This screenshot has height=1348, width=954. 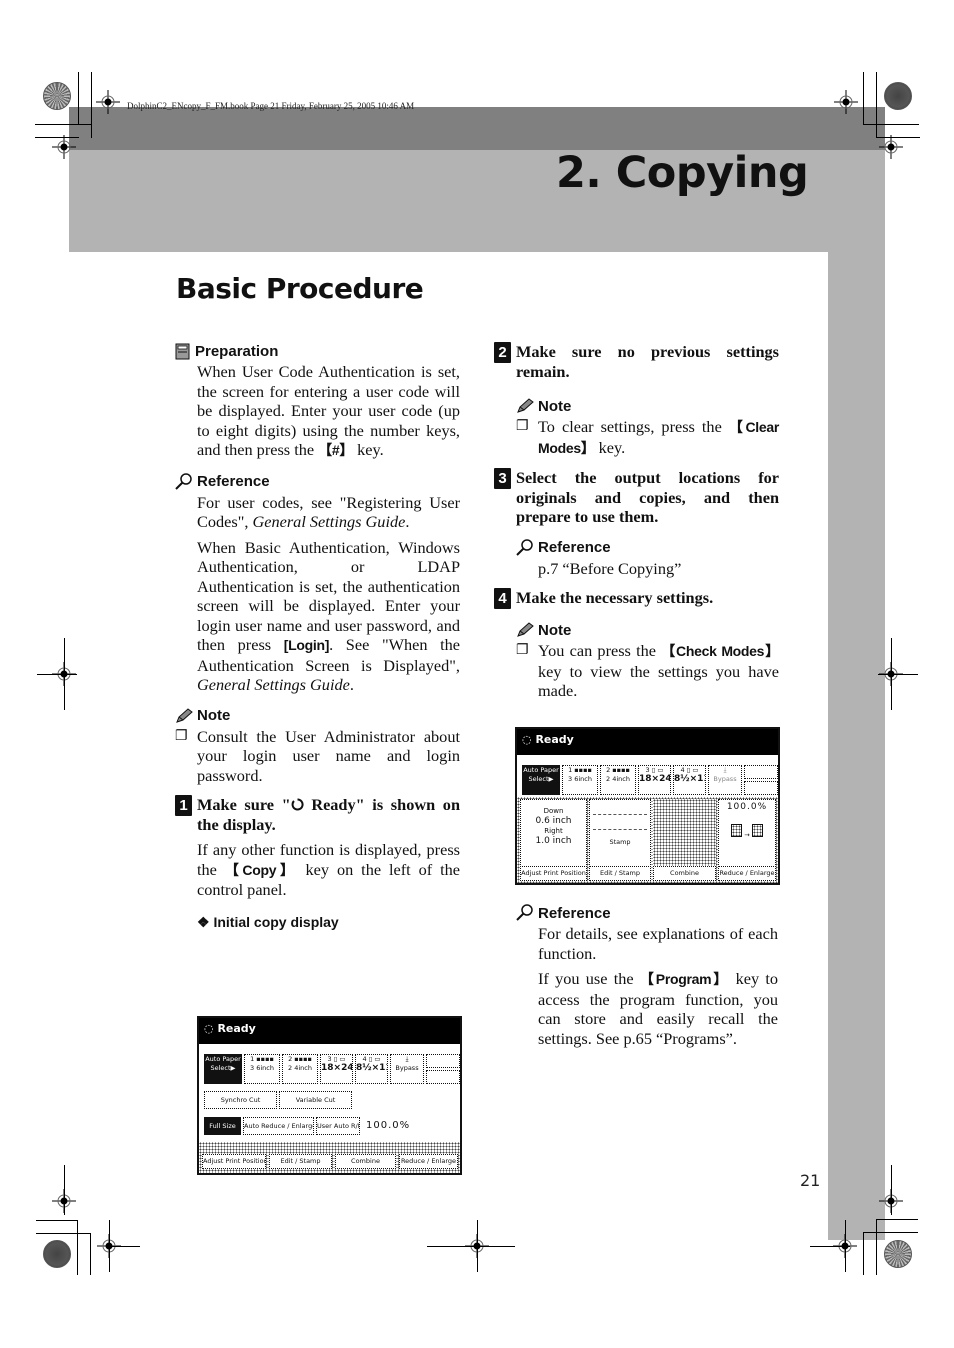 I want to click on check-modes-key: 【Check Modes】, so click(x=720, y=651).